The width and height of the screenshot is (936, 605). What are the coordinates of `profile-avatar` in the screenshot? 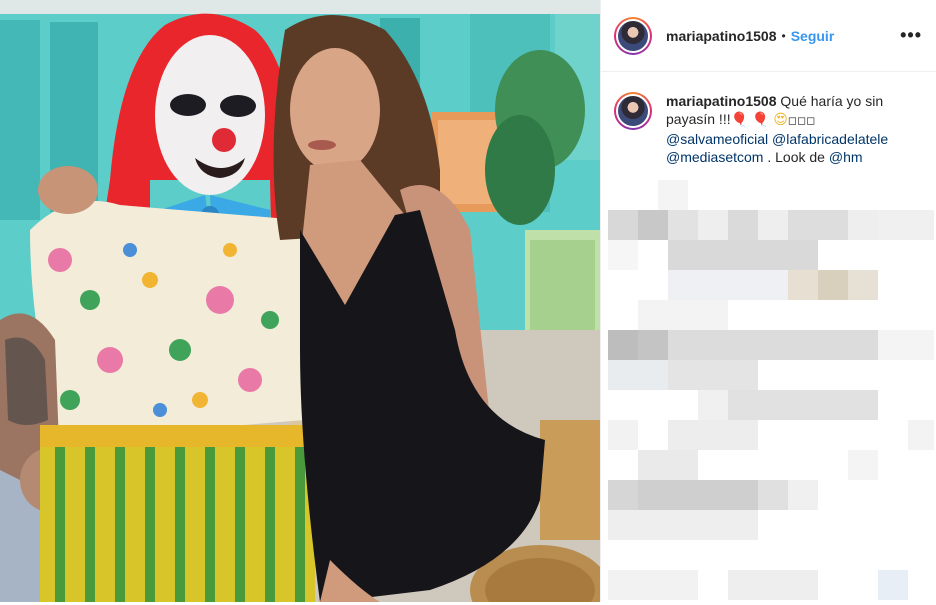 It's located at (633, 35).